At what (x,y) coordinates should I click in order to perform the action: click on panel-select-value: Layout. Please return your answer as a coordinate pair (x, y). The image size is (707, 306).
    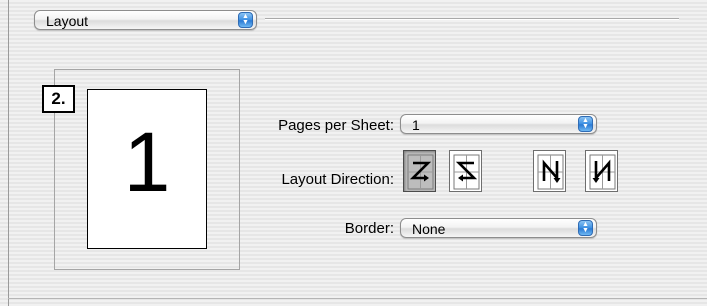
    Looking at the image, I should click on (67, 21).